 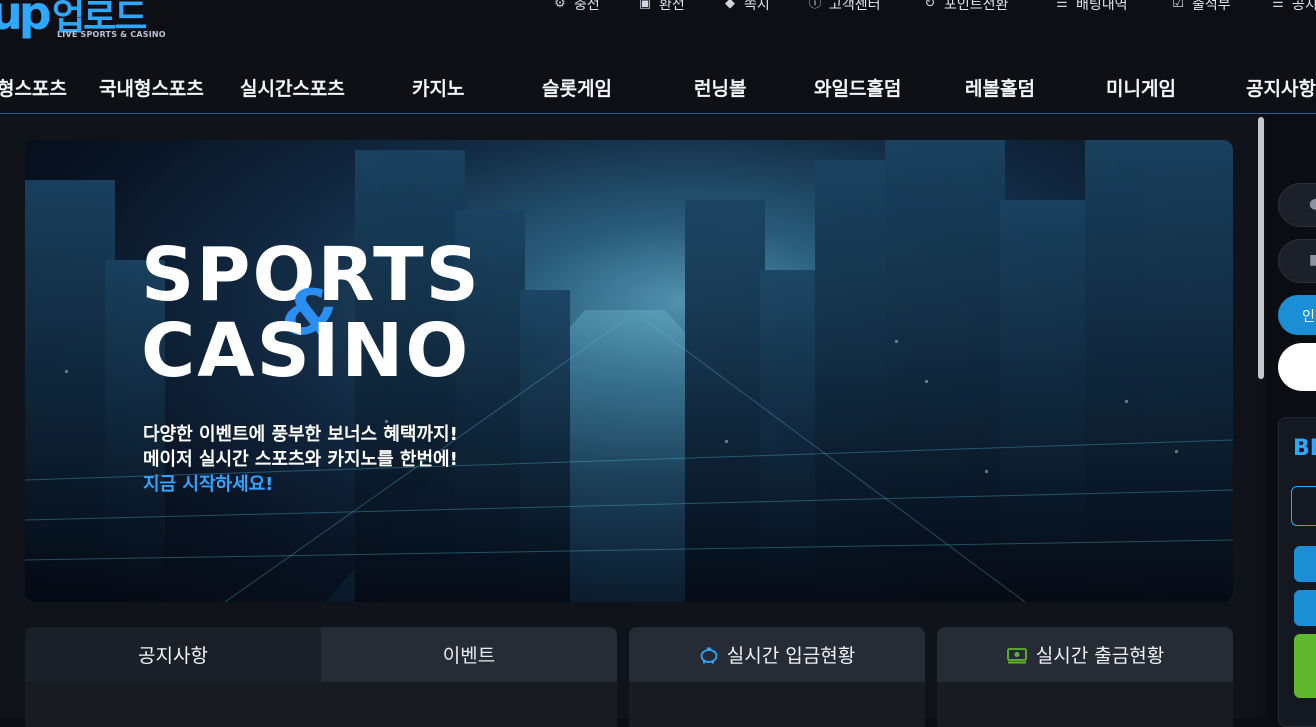 I want to click on util-bet-history: ☰ 배팅내역, so click(x=1090, y=7).